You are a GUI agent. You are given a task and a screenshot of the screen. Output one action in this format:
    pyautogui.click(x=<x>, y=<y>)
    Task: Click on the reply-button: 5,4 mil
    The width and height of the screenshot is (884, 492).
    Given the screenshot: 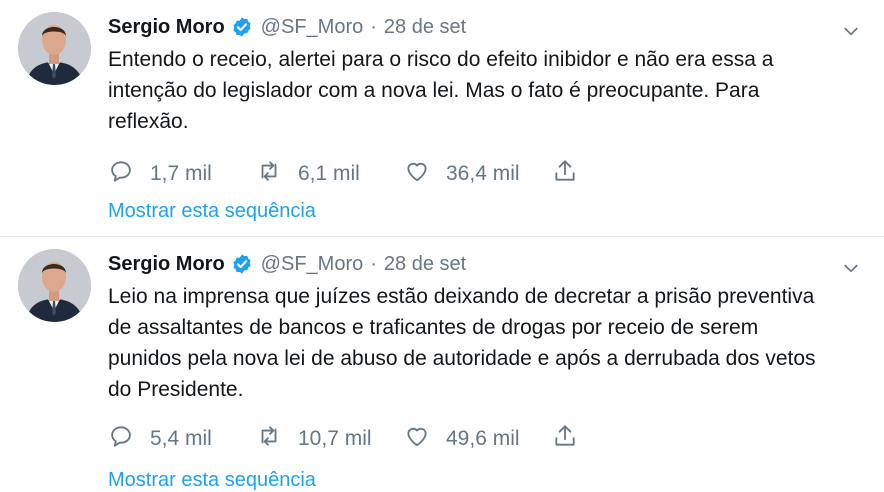 What is the action you would take?
    pyautogui.click(x=182, y=439)
    